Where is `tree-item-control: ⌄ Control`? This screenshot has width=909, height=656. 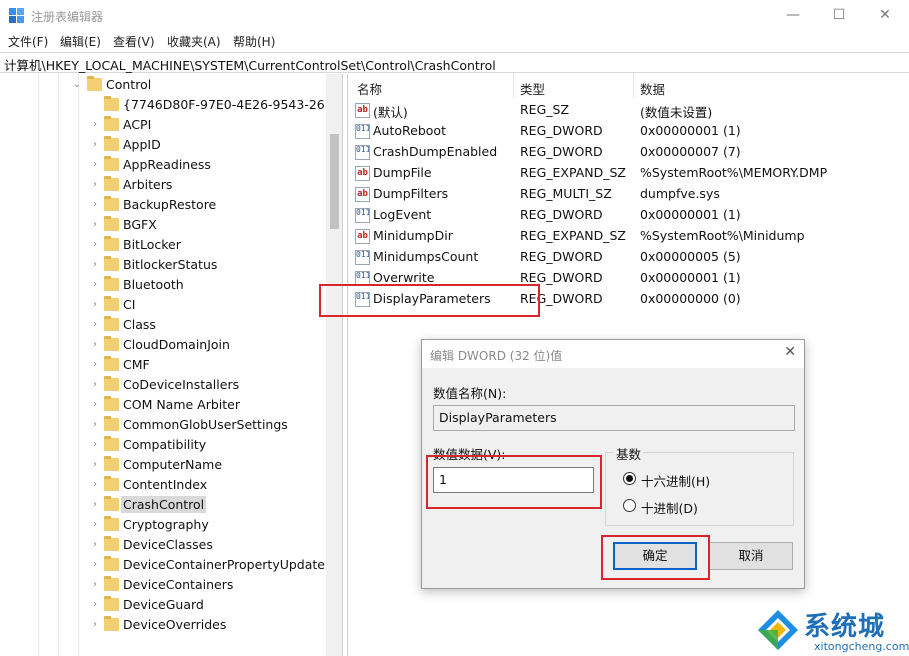 tree-item-control: ⌄ Control is located at coordinates (165, 85).